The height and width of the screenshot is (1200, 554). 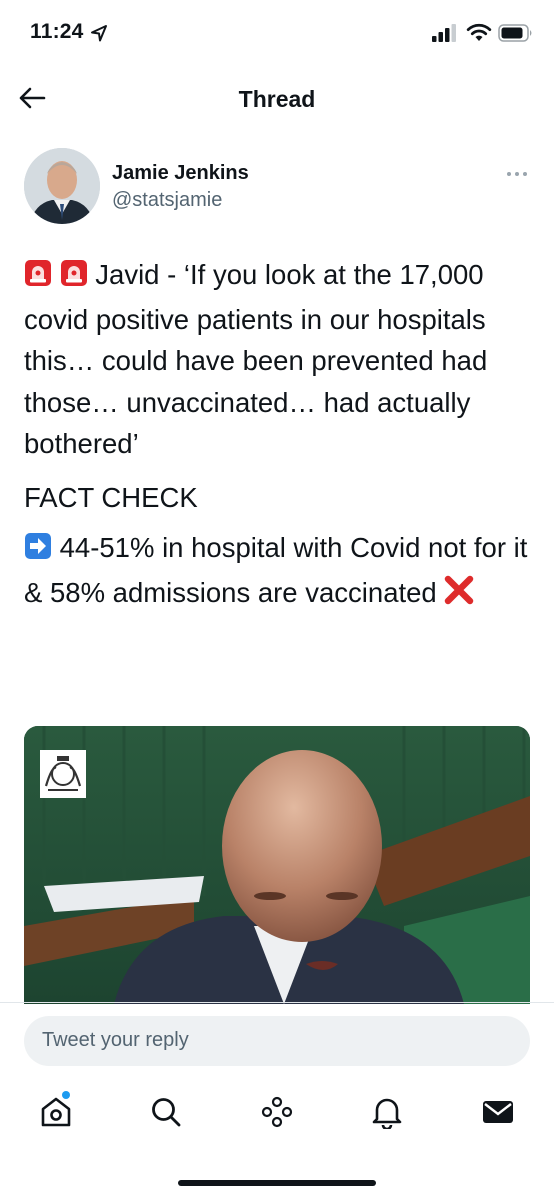 I want to click on home-icon, so click(x=56, y=1114).